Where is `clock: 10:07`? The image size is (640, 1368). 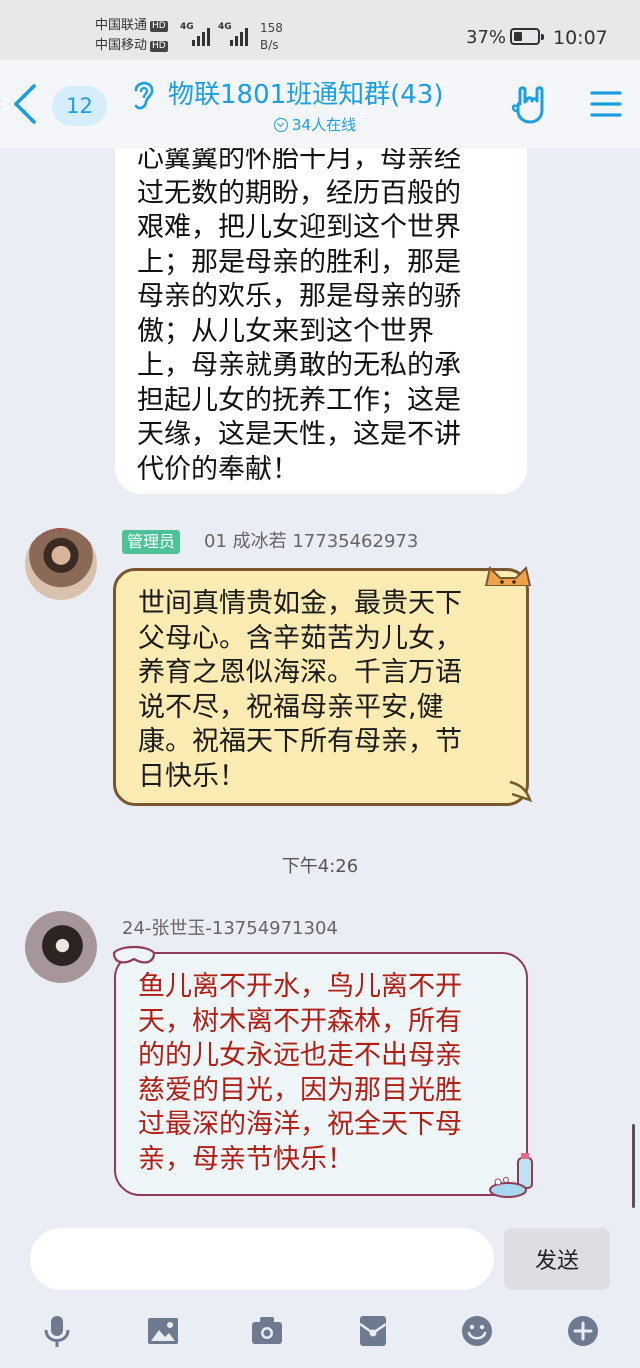 clock: 10:07 is located at coordinates (580, 38).